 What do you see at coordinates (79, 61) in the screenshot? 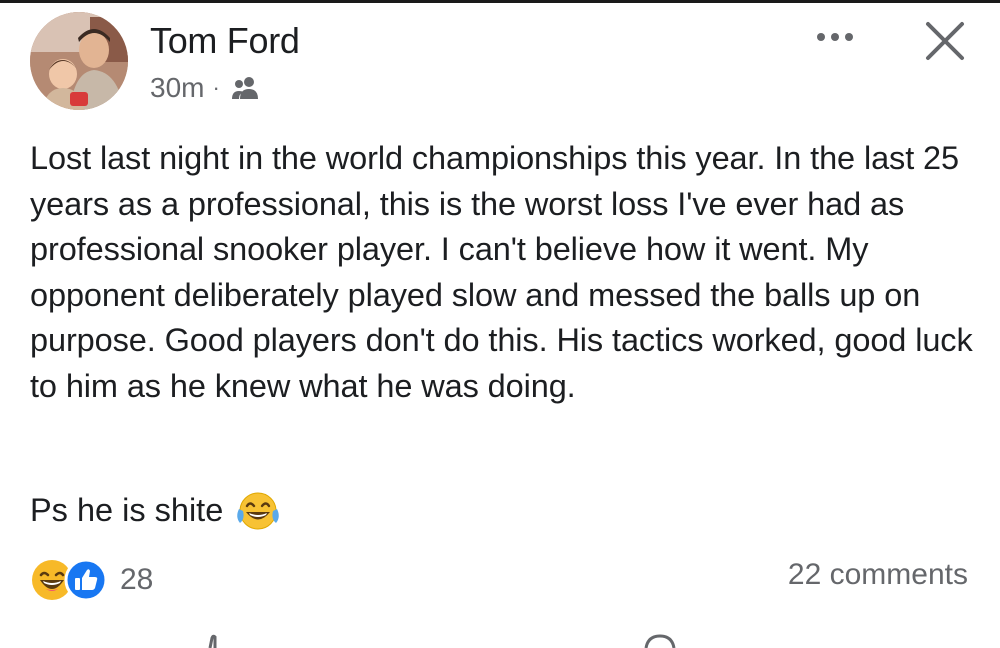
I see `avatar` at bounding box center [79, 61].